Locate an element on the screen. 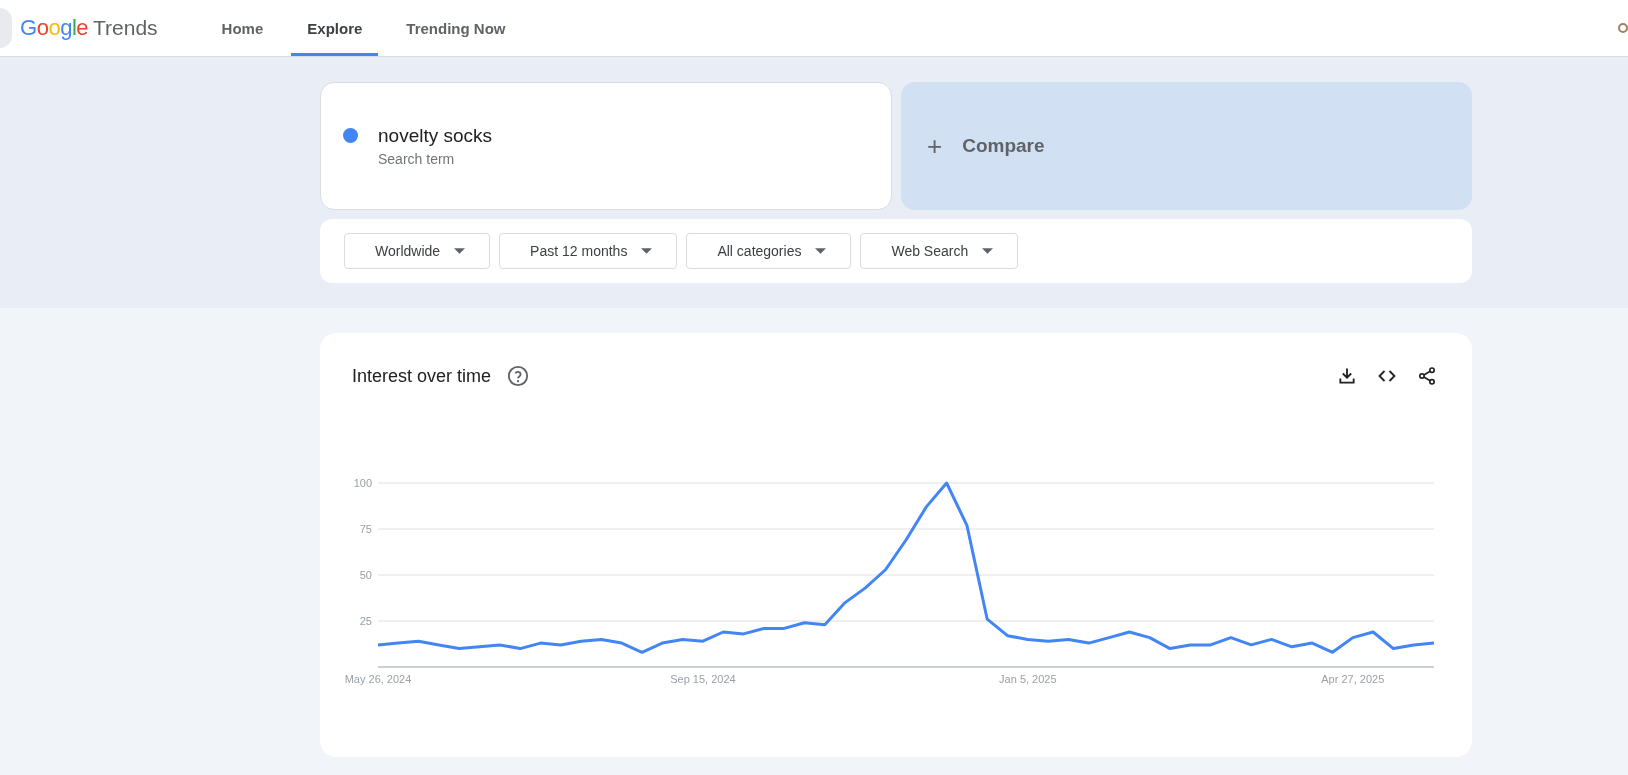 The width and height of the screenshot is (1628, 775). logo-wordmark: Google is located at coordinates (54, 28).